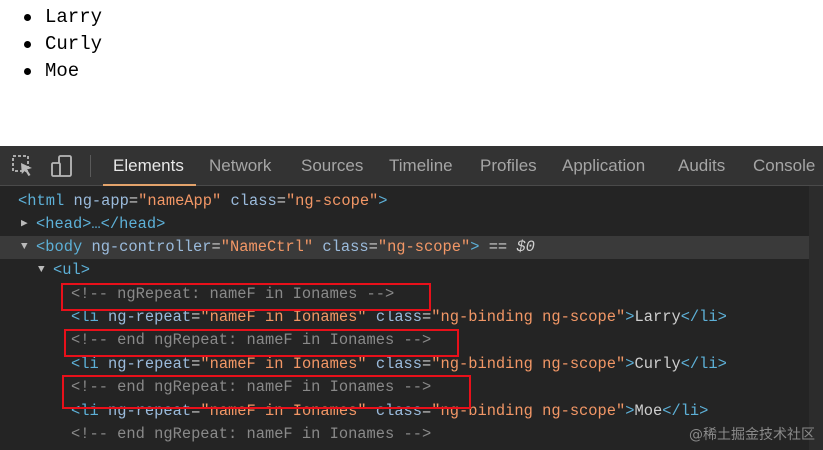  I want to click on selection-marker: == $0, so click(511, 247).